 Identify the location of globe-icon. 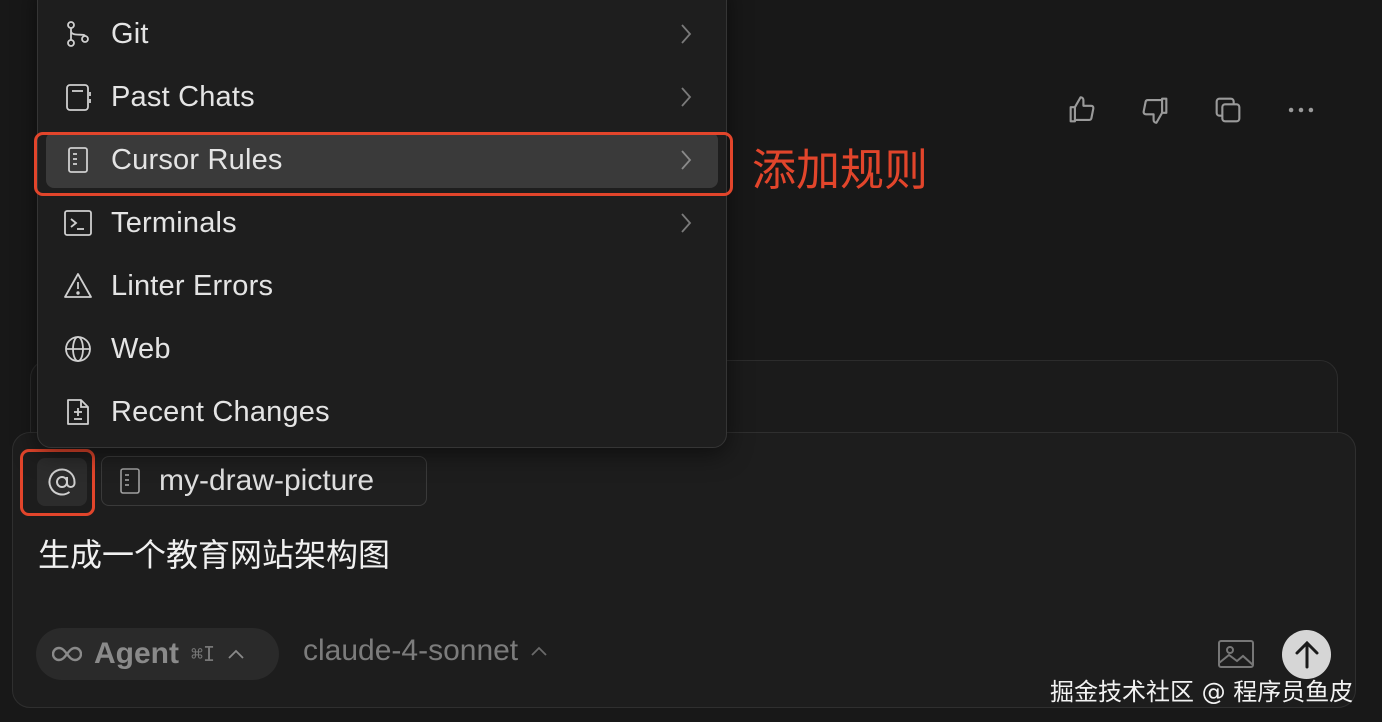
(78, 349).